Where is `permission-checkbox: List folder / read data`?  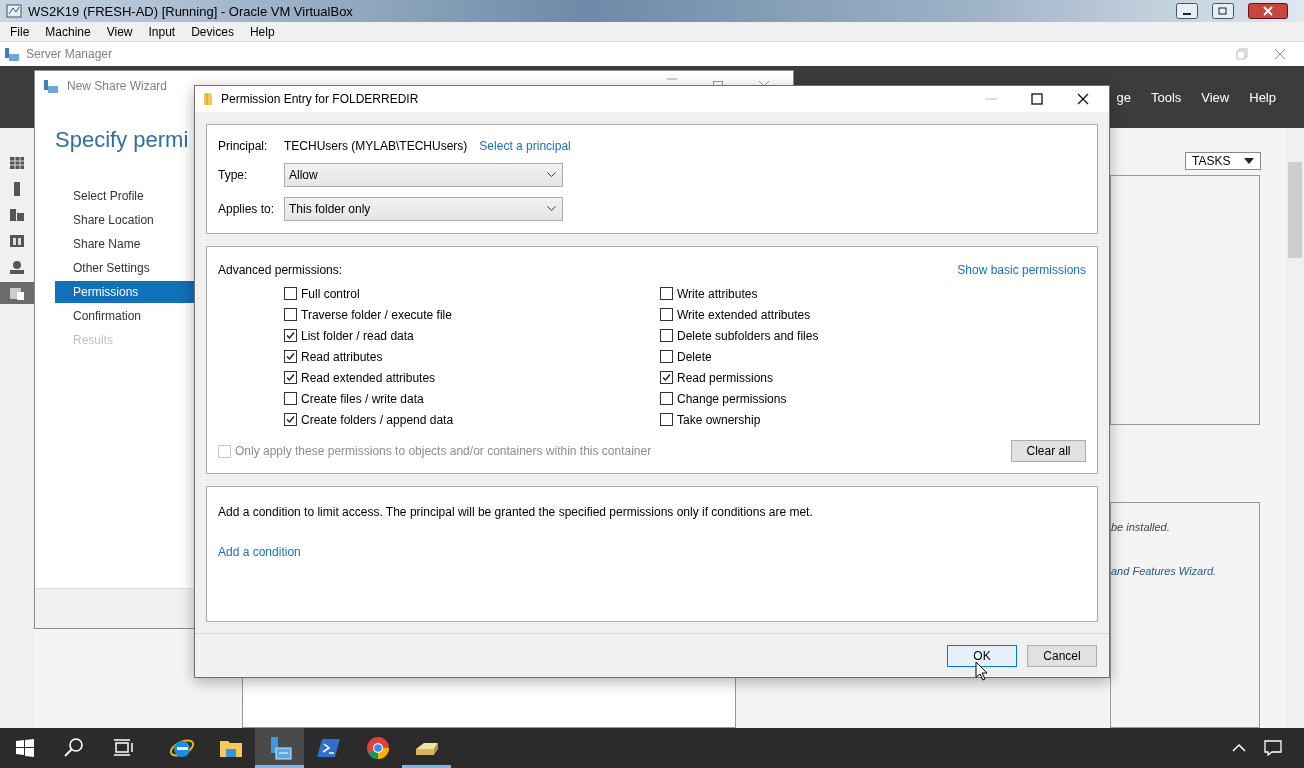 permission-checkbox: List folder / read data is located at coordinates (472, 336).